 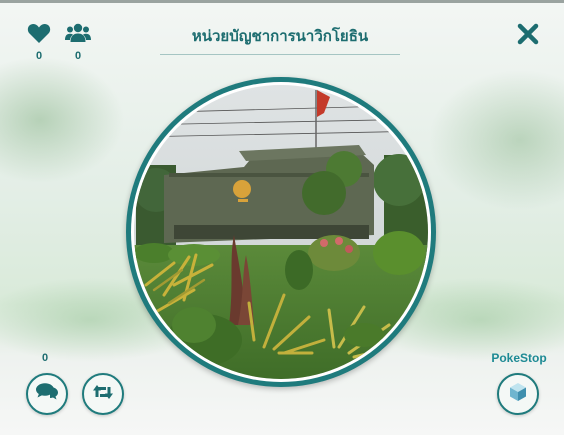 I want to click on page-title: หน่วยบัญชาการนาวิกโยธิน, so click(x=280, y=39).